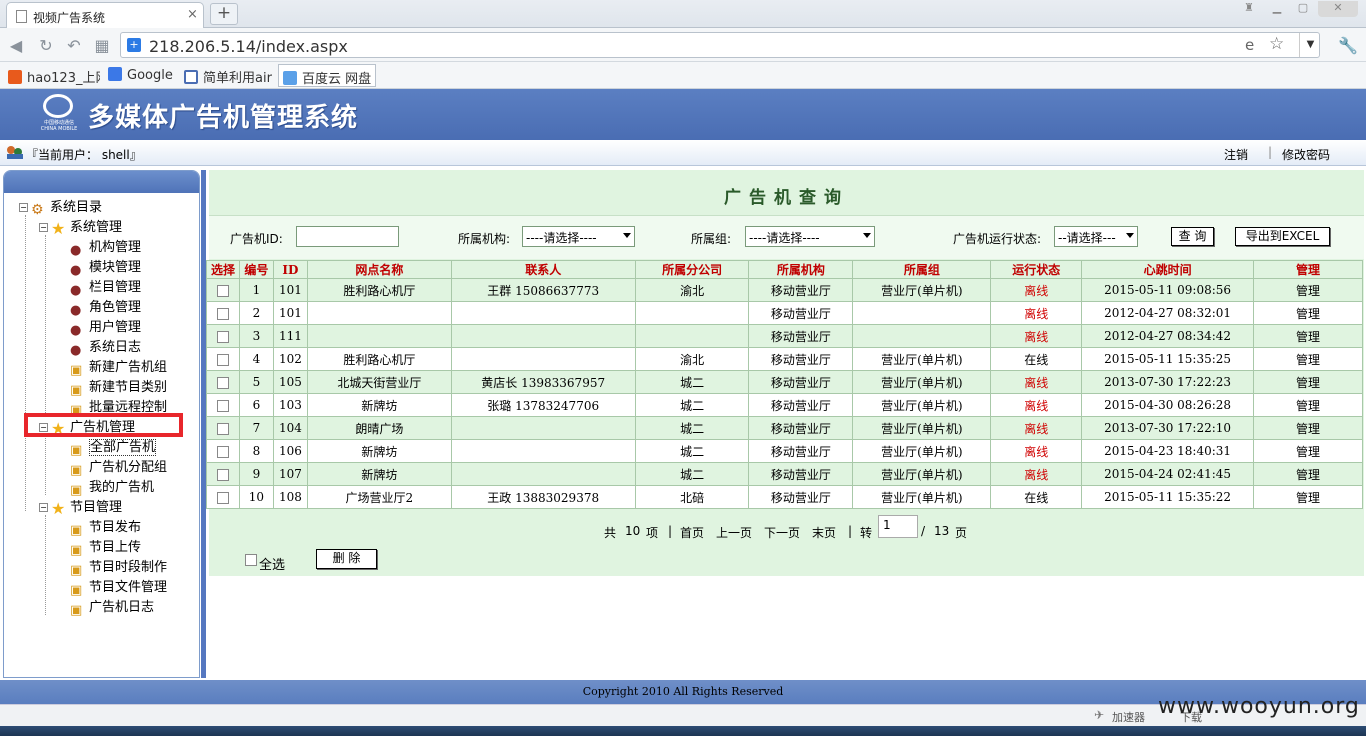 This screenshot has height=736, width=1366. Describe the element at coordinates (118, 368) in the screenshot. I see `sidebar-item-new-group: ▣ 新建广告机组` at that location.